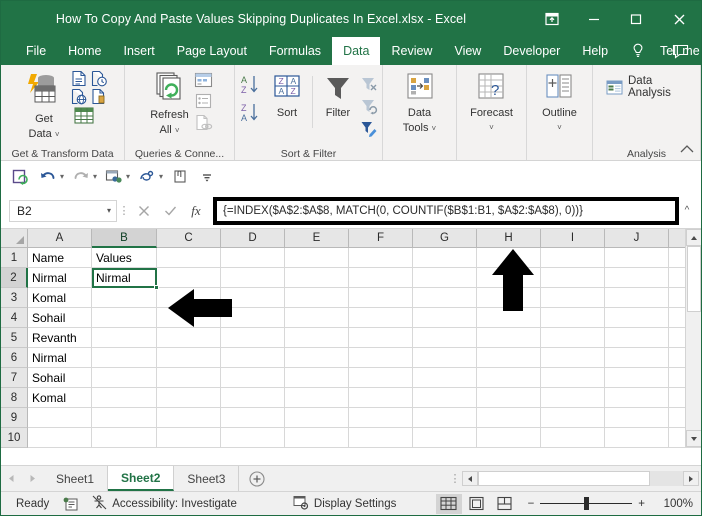  I want to click on row-header-7: 7, so click(14, 378).